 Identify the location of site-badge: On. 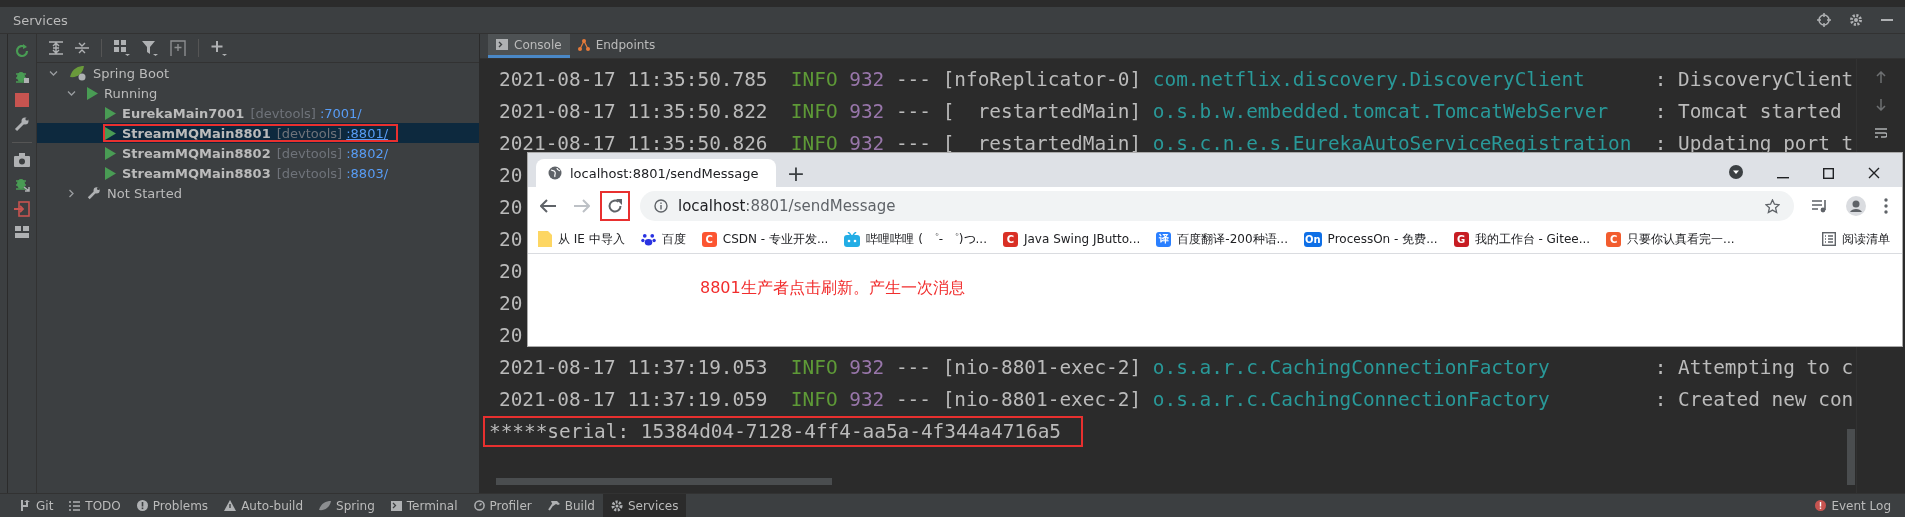
(1313, 239).